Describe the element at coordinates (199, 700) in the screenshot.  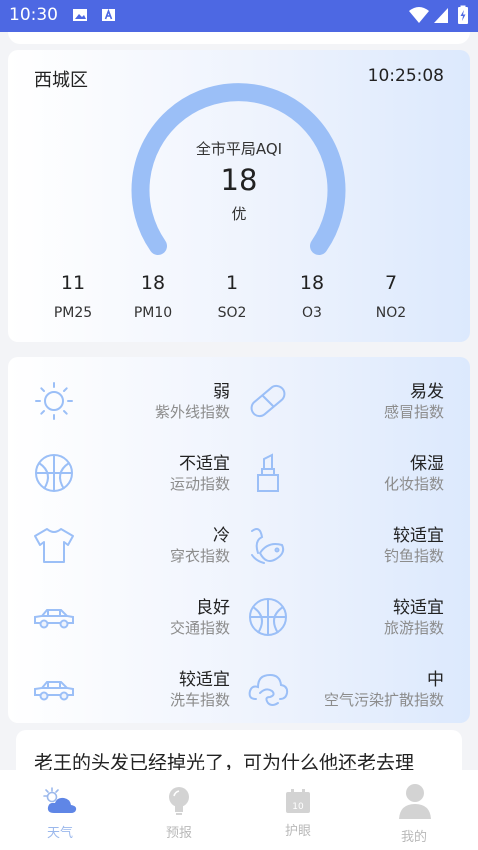
I see `index-name: 洗车指数` at that location.